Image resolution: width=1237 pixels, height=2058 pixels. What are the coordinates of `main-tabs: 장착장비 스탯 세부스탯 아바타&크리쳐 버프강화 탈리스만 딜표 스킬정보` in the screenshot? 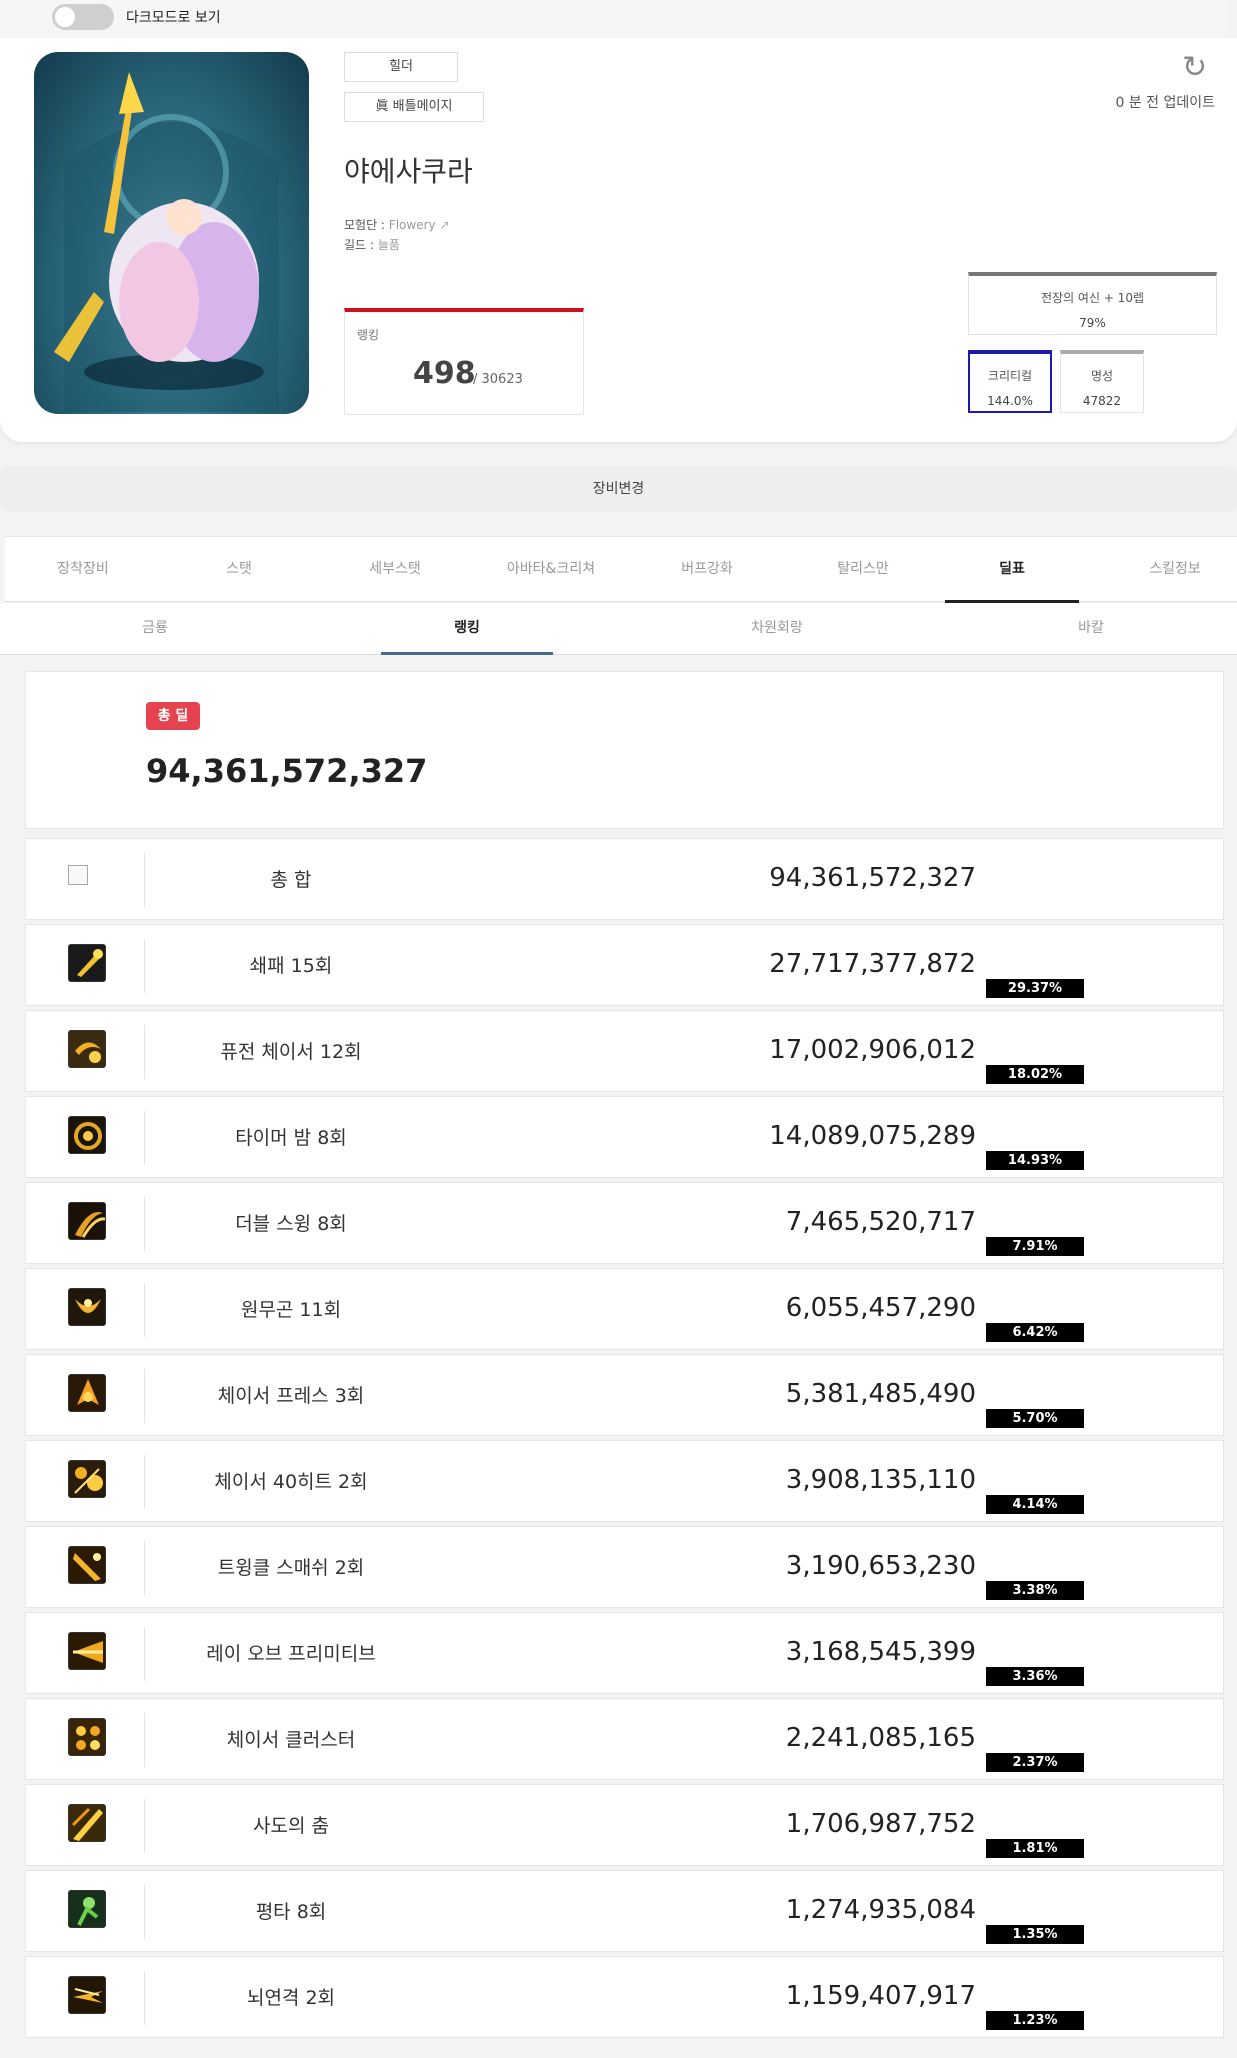 It's located at (621, 569).